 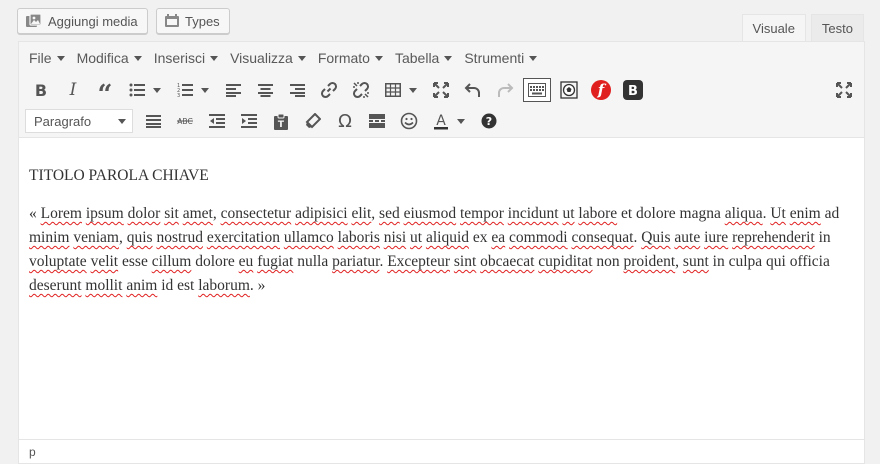 I want to click on outdent-button, so click(x=217, y=121).